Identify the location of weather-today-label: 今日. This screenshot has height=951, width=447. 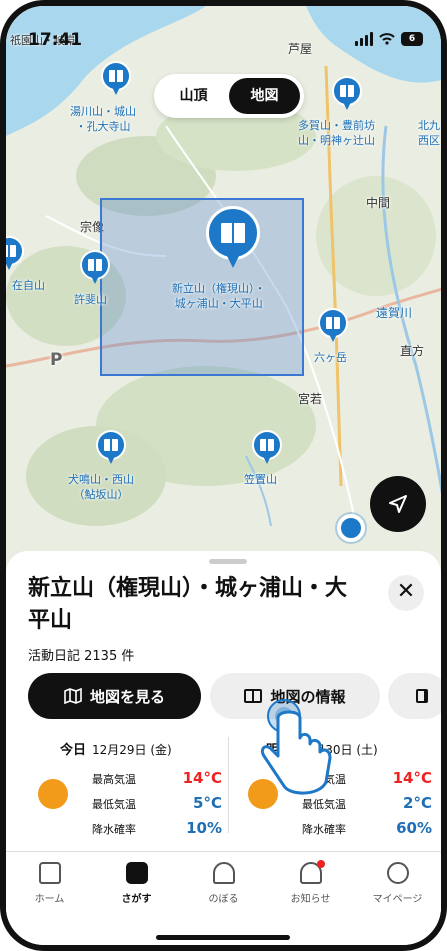
(73, 750).